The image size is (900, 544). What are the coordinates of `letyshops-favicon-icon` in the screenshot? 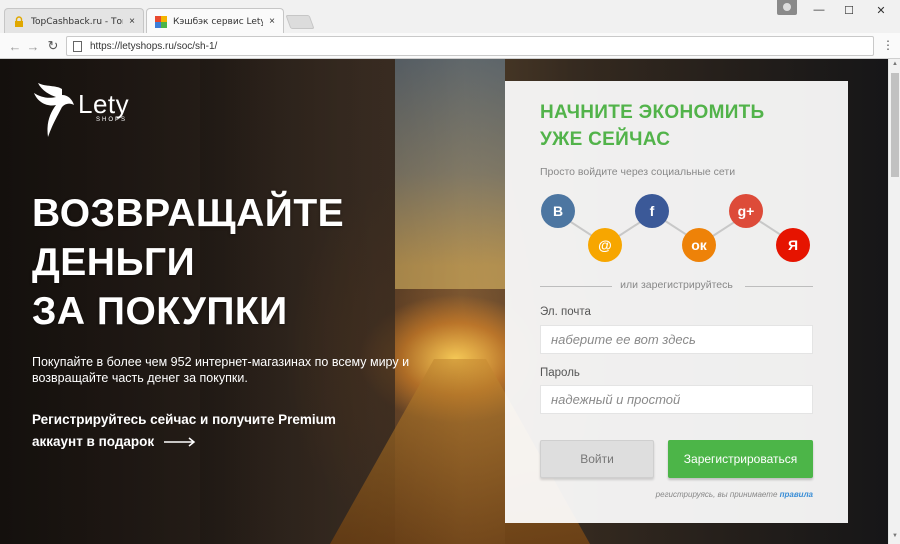 It's located at (161, 21).